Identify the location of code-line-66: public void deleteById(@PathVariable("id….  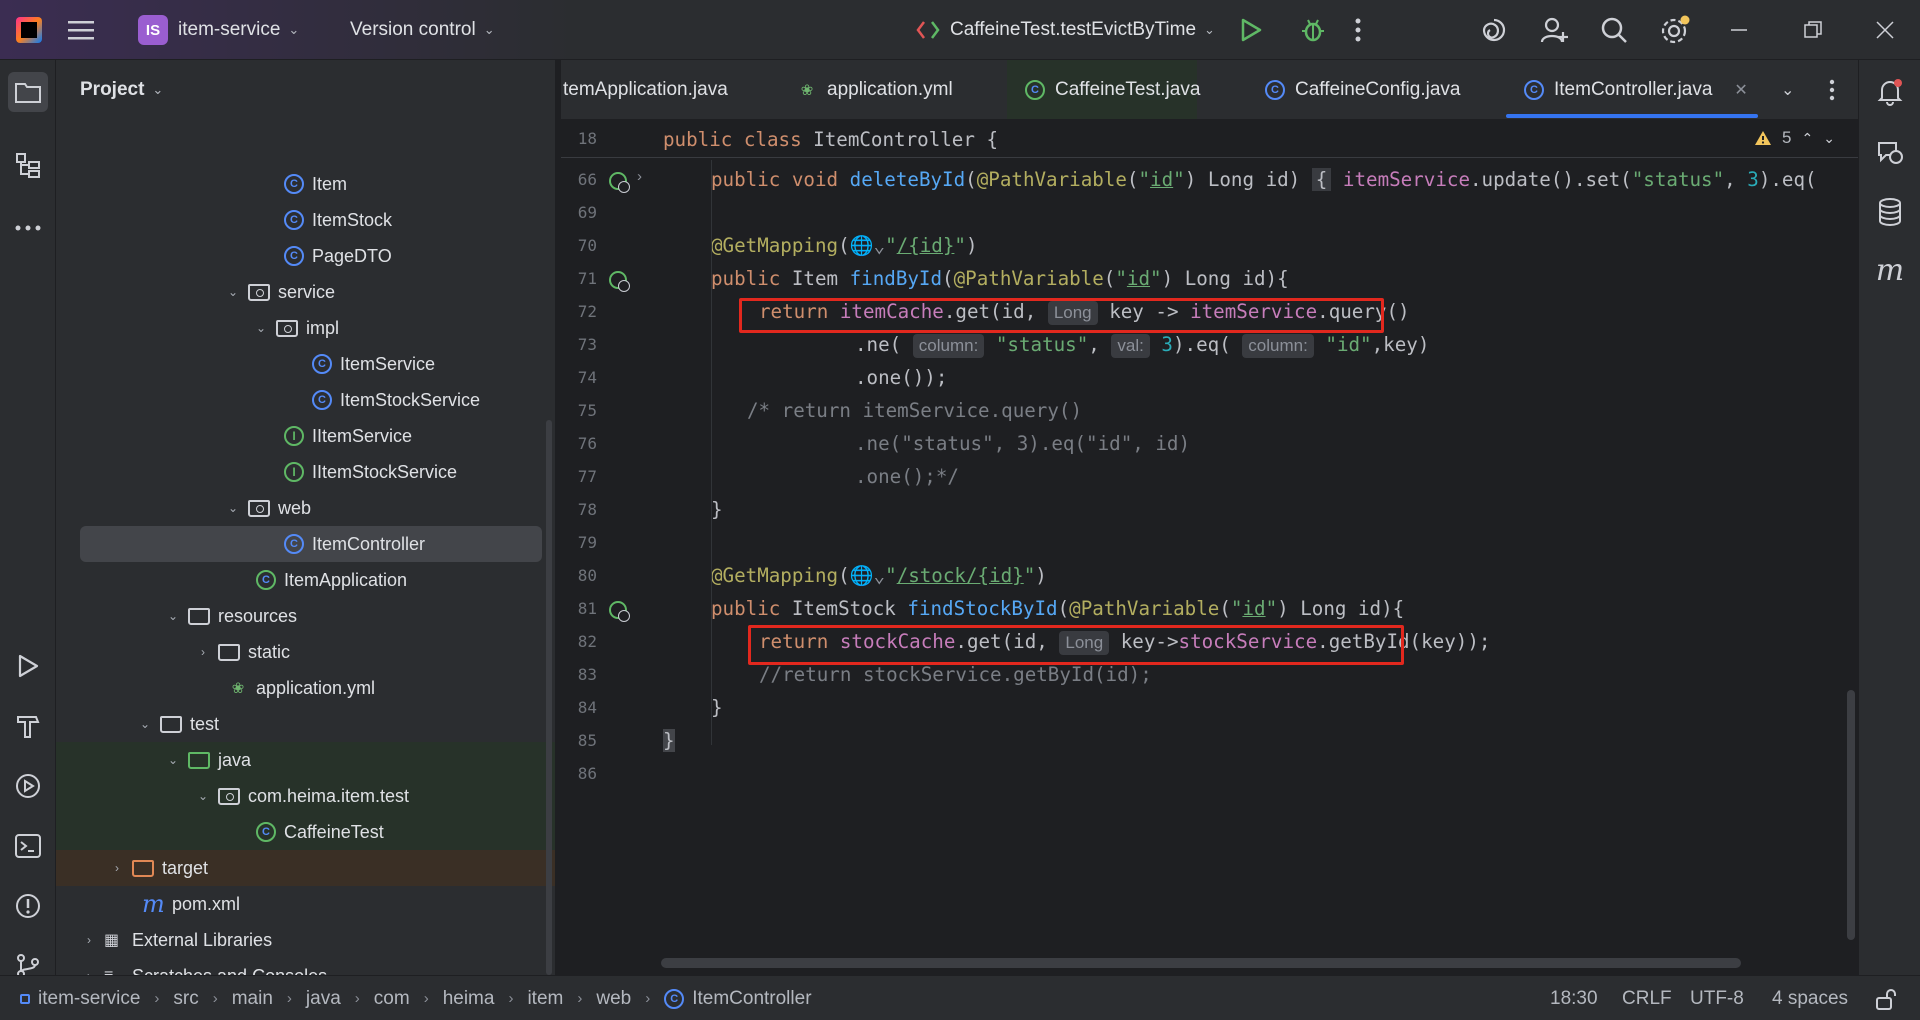
(1264, 179).